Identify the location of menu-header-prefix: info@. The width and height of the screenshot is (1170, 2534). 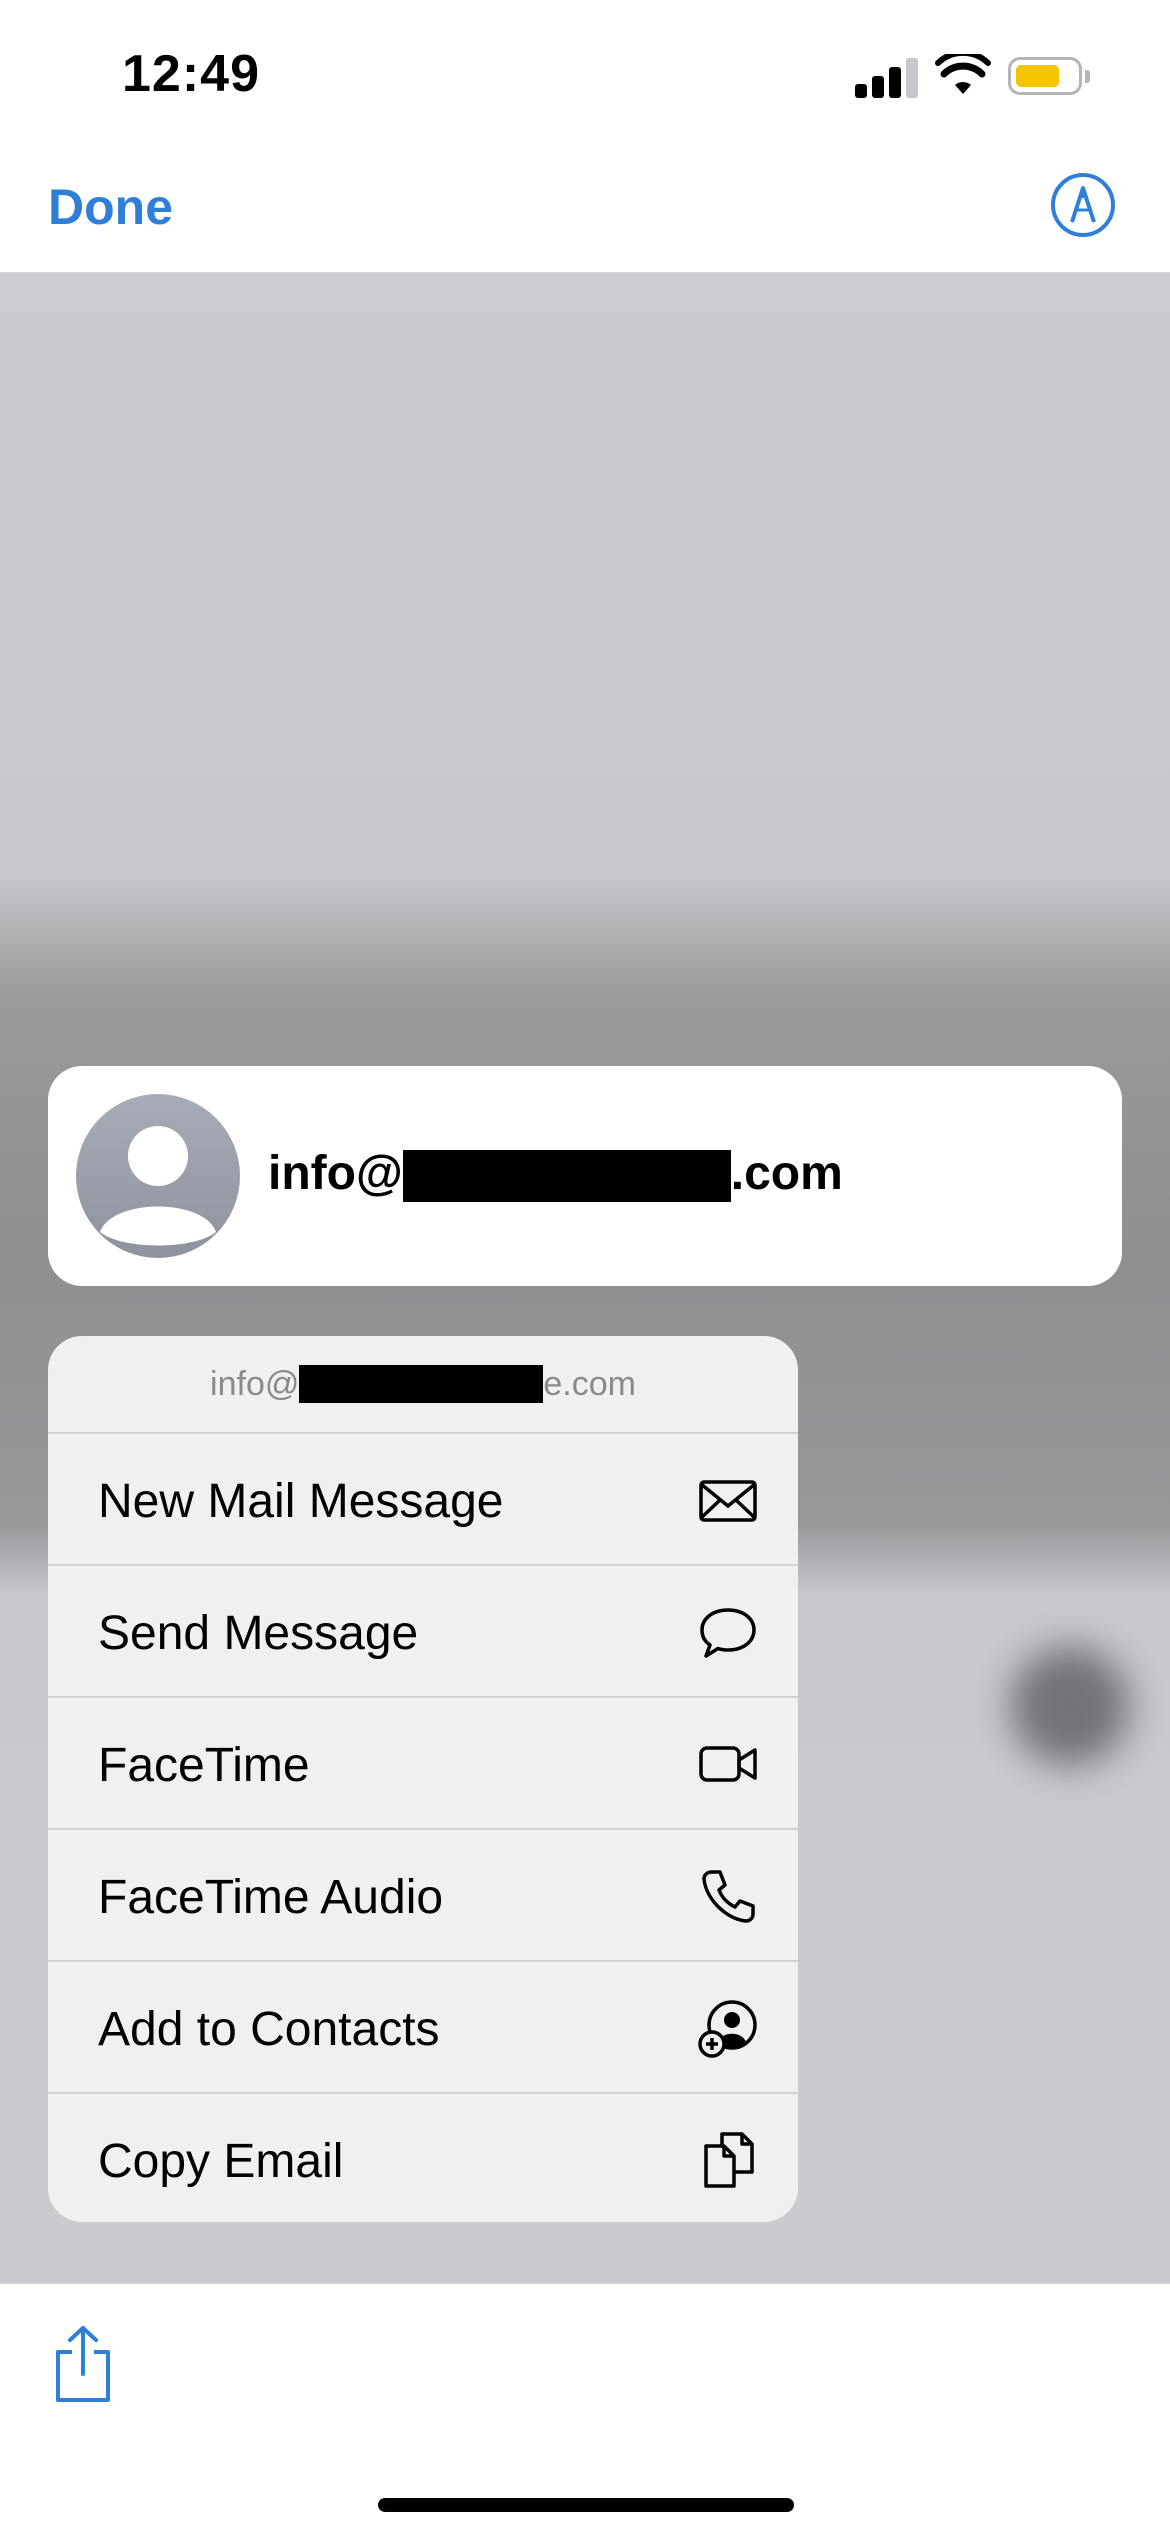
(255, 1383).